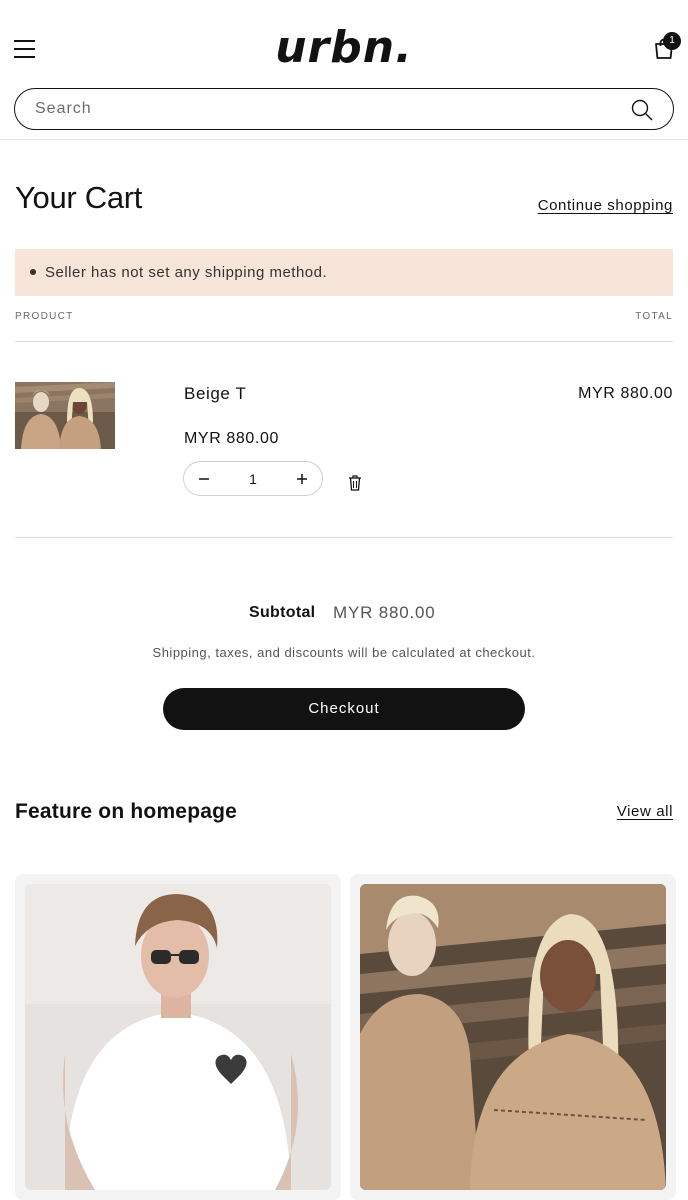 This screenshot has width=688, height=1200. Describe the element at coordinates (355, 483) in the screenshot. I see `trash-icon` at that location.